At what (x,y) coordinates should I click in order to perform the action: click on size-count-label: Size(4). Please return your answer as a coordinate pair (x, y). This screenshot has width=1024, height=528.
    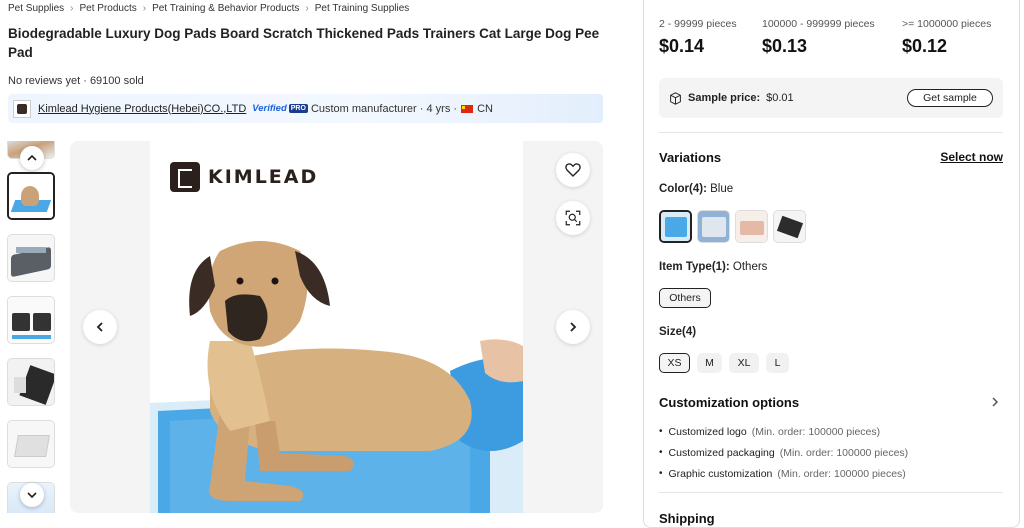
    Looking at the image, I should click on (678, 332).